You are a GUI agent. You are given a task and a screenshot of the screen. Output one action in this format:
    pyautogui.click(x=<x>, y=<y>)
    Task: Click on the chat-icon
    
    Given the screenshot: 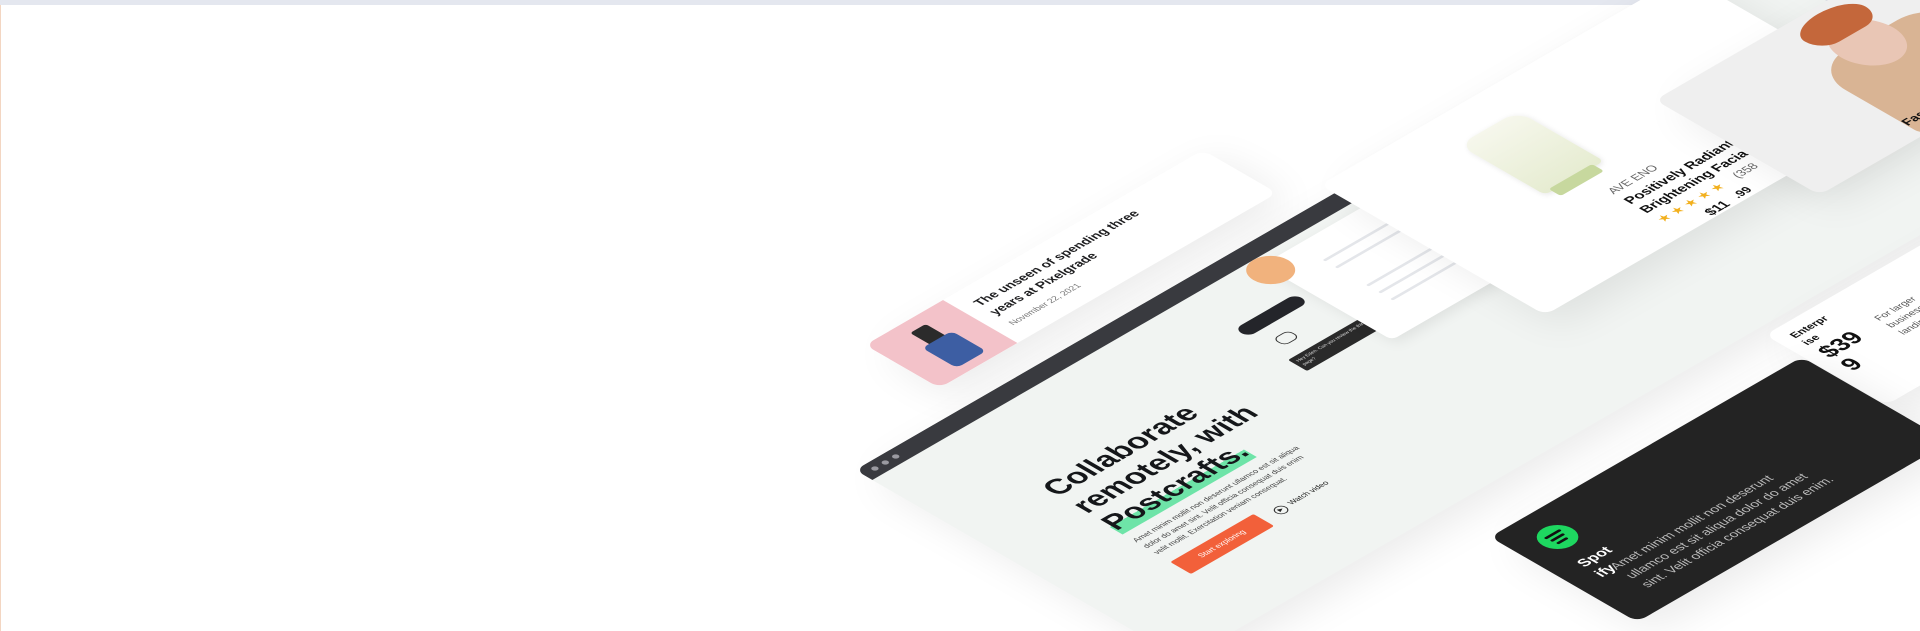 What is the action you would take?
    pyautogui.click(x=1286, y=338)
    